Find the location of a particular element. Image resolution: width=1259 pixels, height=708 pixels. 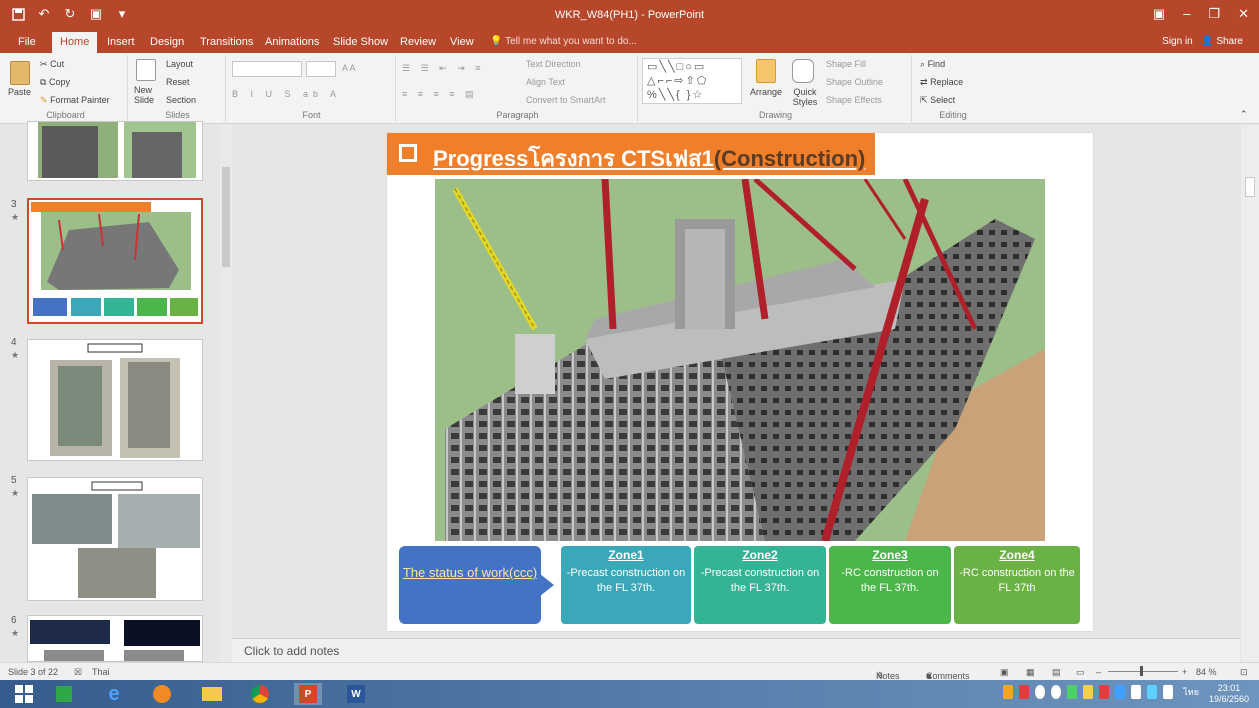

status-label-box: The status of work(ccc) is located at coordinates (470, 585).